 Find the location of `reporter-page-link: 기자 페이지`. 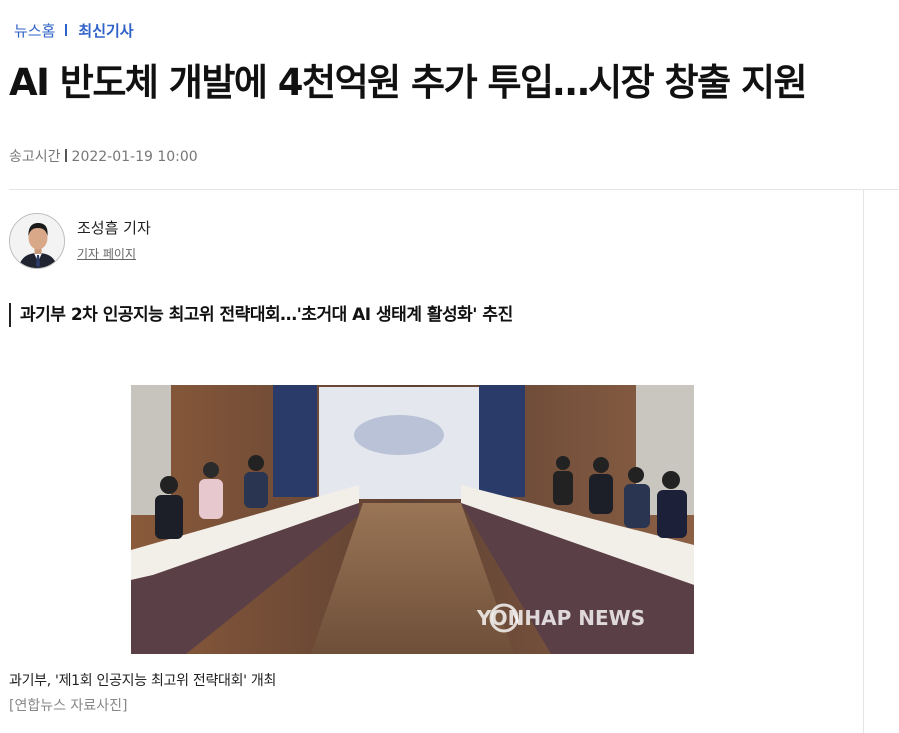

reporter-page-link: 기자 페이지 is located at coordinates (106, 254).